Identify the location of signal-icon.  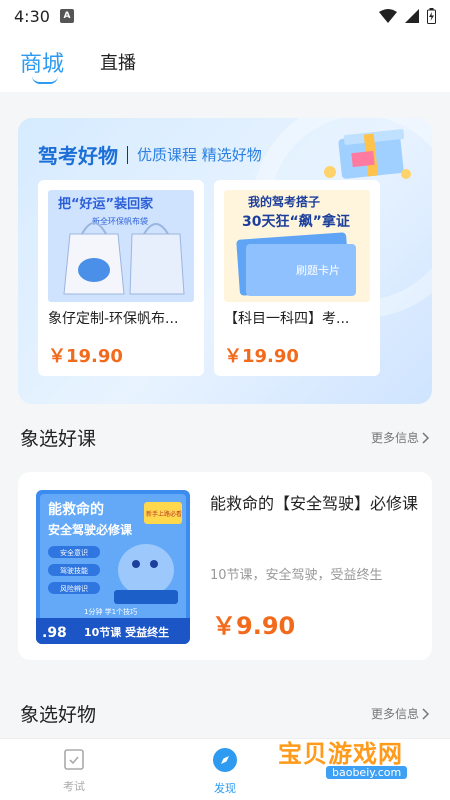
(412, 16).